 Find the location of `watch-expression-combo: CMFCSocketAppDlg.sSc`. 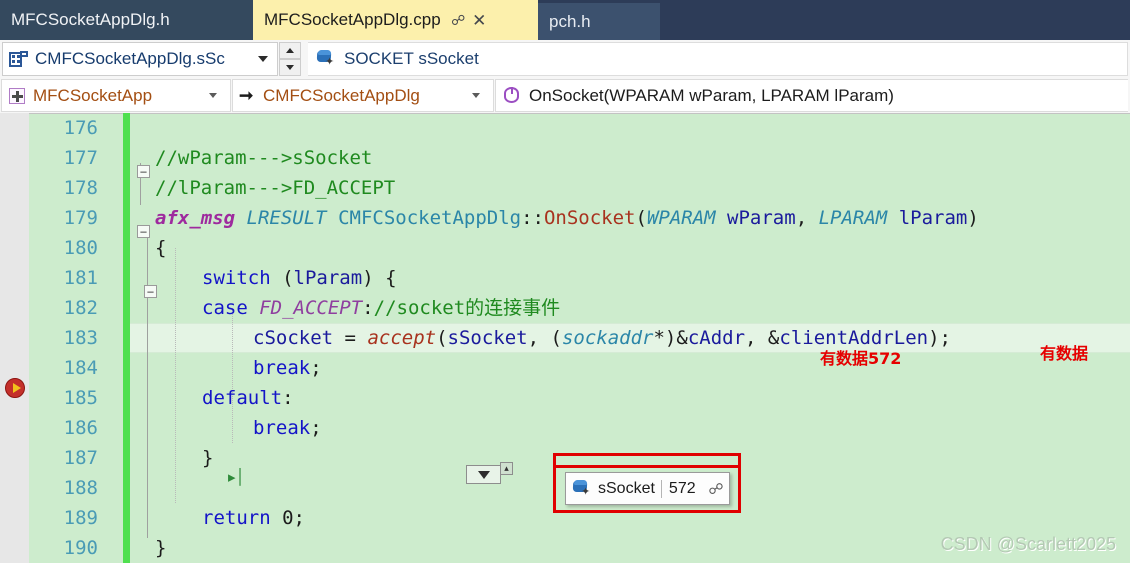

watch-expression-combo: CMFCSocketAppDlg.sSc is located at coordinates (140, 59).